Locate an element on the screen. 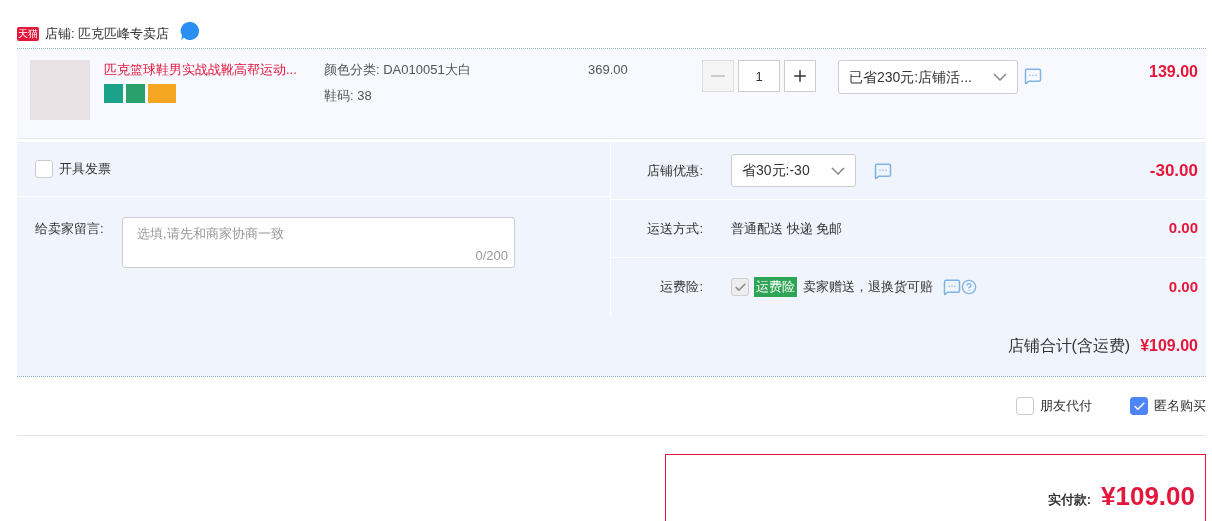  insurance-tag: 运费险 is located at coordinates (775, 287).